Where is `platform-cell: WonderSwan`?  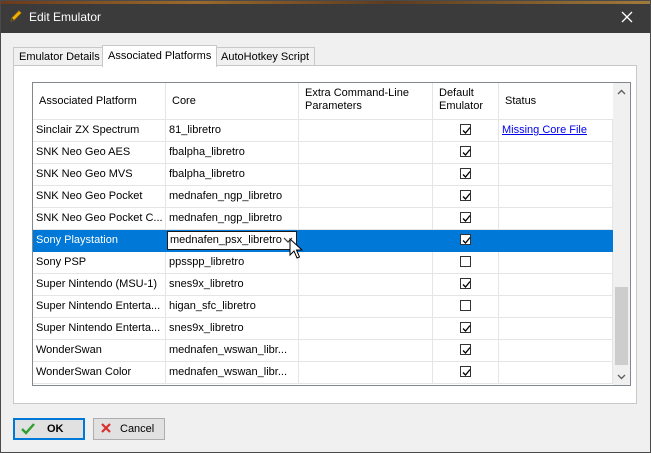 platform-cell: WonderSwan is located at coordinates (99, 351).